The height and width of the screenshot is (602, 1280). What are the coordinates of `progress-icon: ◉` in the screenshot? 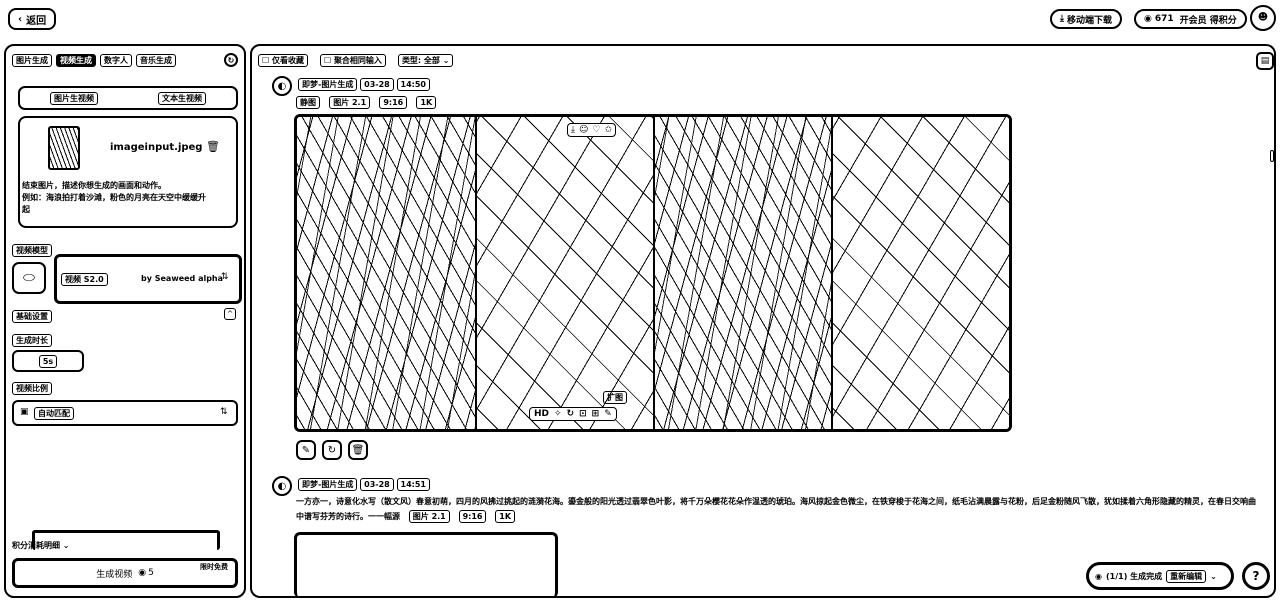 It's located at (1098, 576).